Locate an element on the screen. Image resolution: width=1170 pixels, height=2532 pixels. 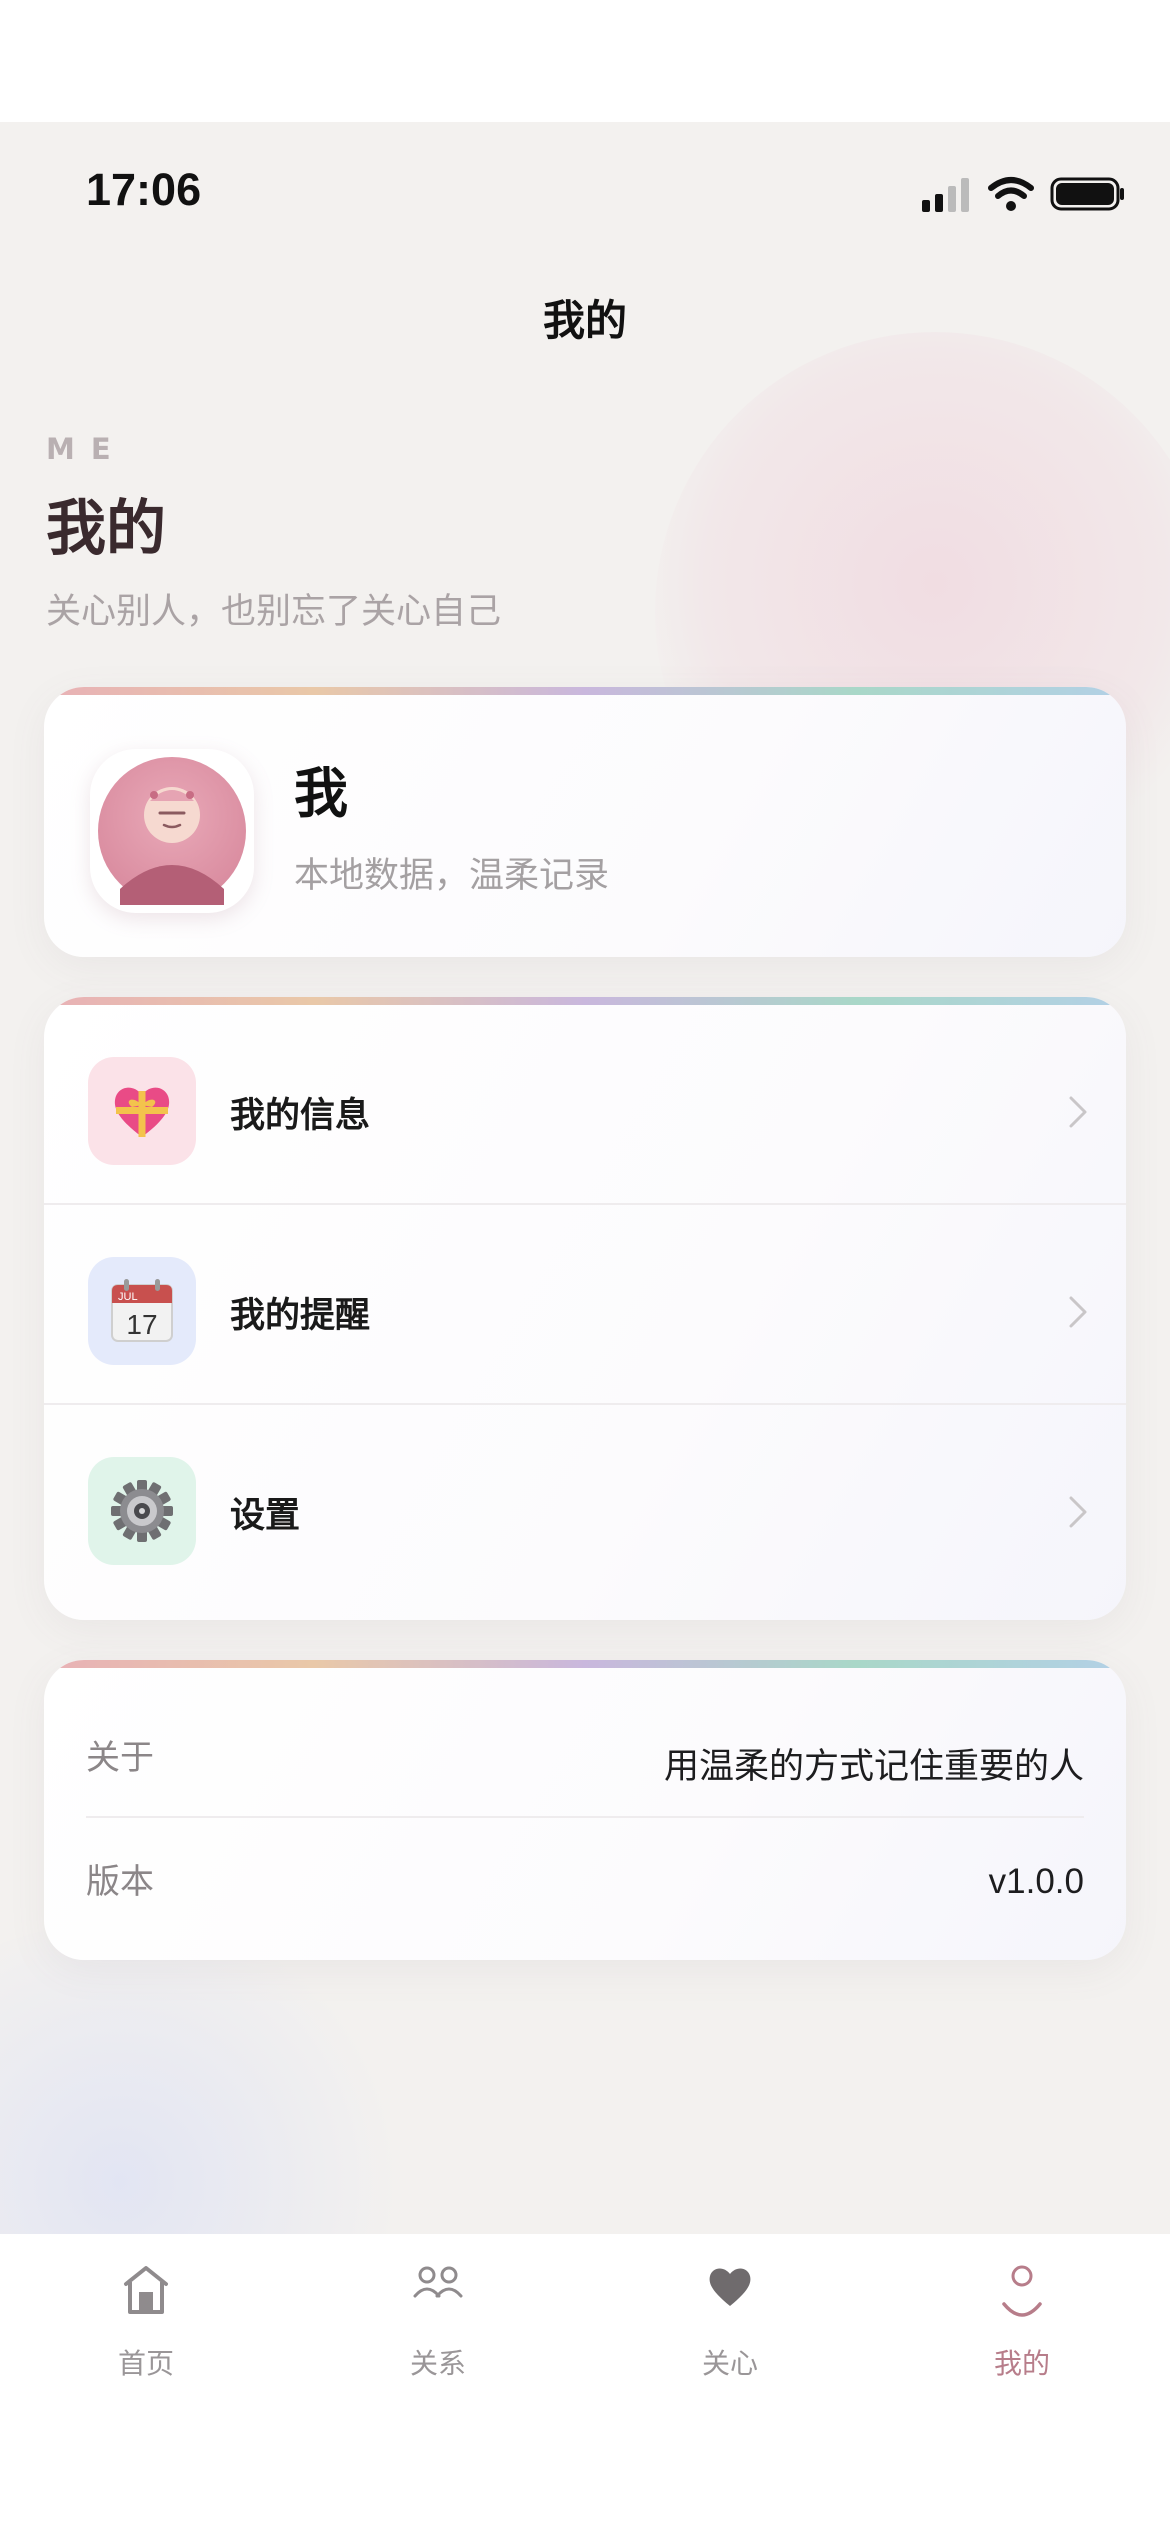
menu-item-settings: 设置 is located at coordinates (585, 1505).